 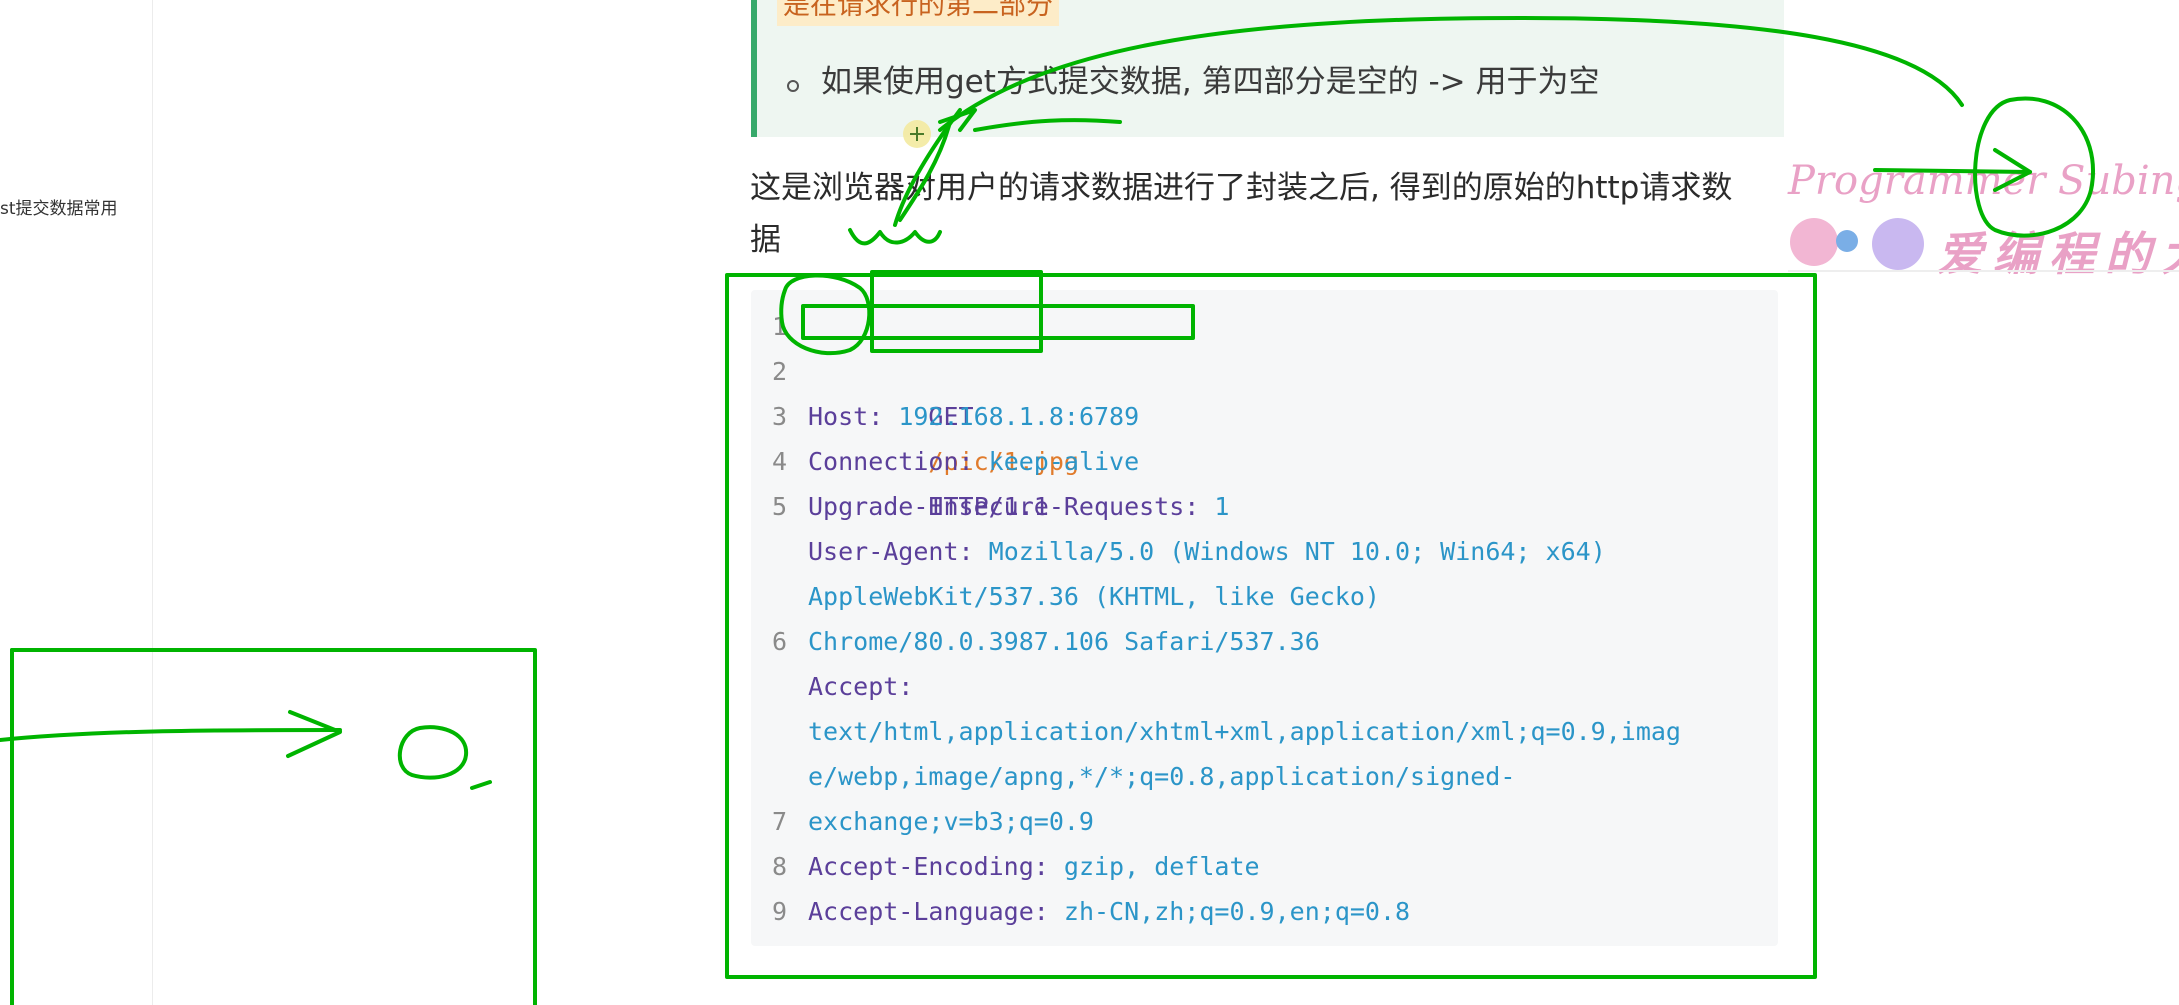 I want to click on header-value: 1, so click(x=1222, y=506).